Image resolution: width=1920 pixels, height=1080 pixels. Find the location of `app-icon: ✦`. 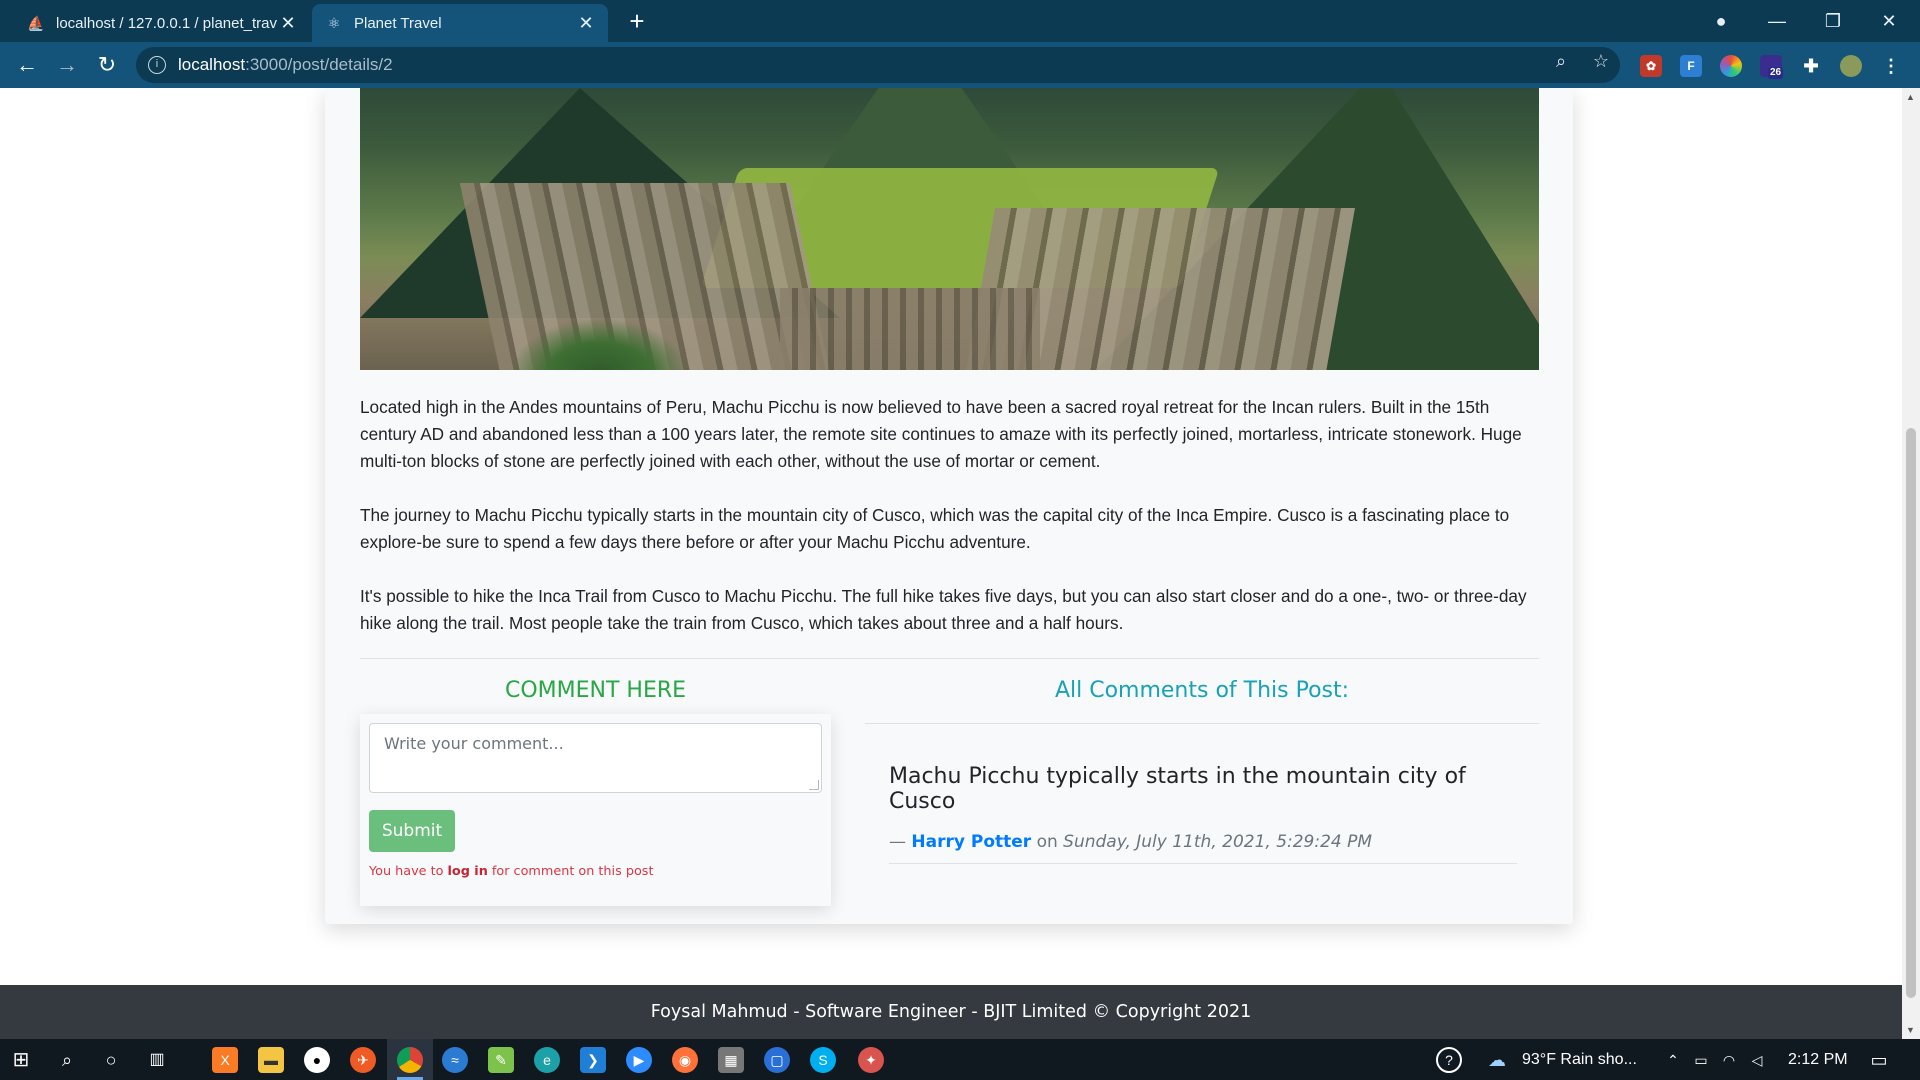

app-icon: ✦ is located at coordinates (871, 1060).